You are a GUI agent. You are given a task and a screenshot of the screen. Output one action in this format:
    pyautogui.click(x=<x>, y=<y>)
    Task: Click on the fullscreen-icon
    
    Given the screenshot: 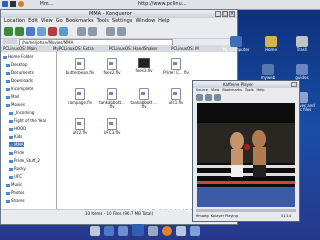 What is the action you would take?
    pyautogui.click(x=217, y=97)
    